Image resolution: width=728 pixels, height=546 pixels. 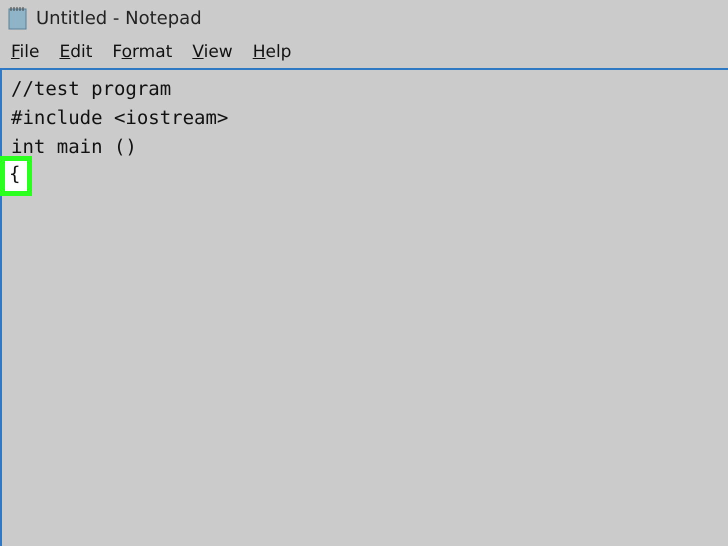 What do you see at coordinates (119, 18) in the screenshot?
I see `window-title: Untitled - Notepad` at bounding box center [119, 18].